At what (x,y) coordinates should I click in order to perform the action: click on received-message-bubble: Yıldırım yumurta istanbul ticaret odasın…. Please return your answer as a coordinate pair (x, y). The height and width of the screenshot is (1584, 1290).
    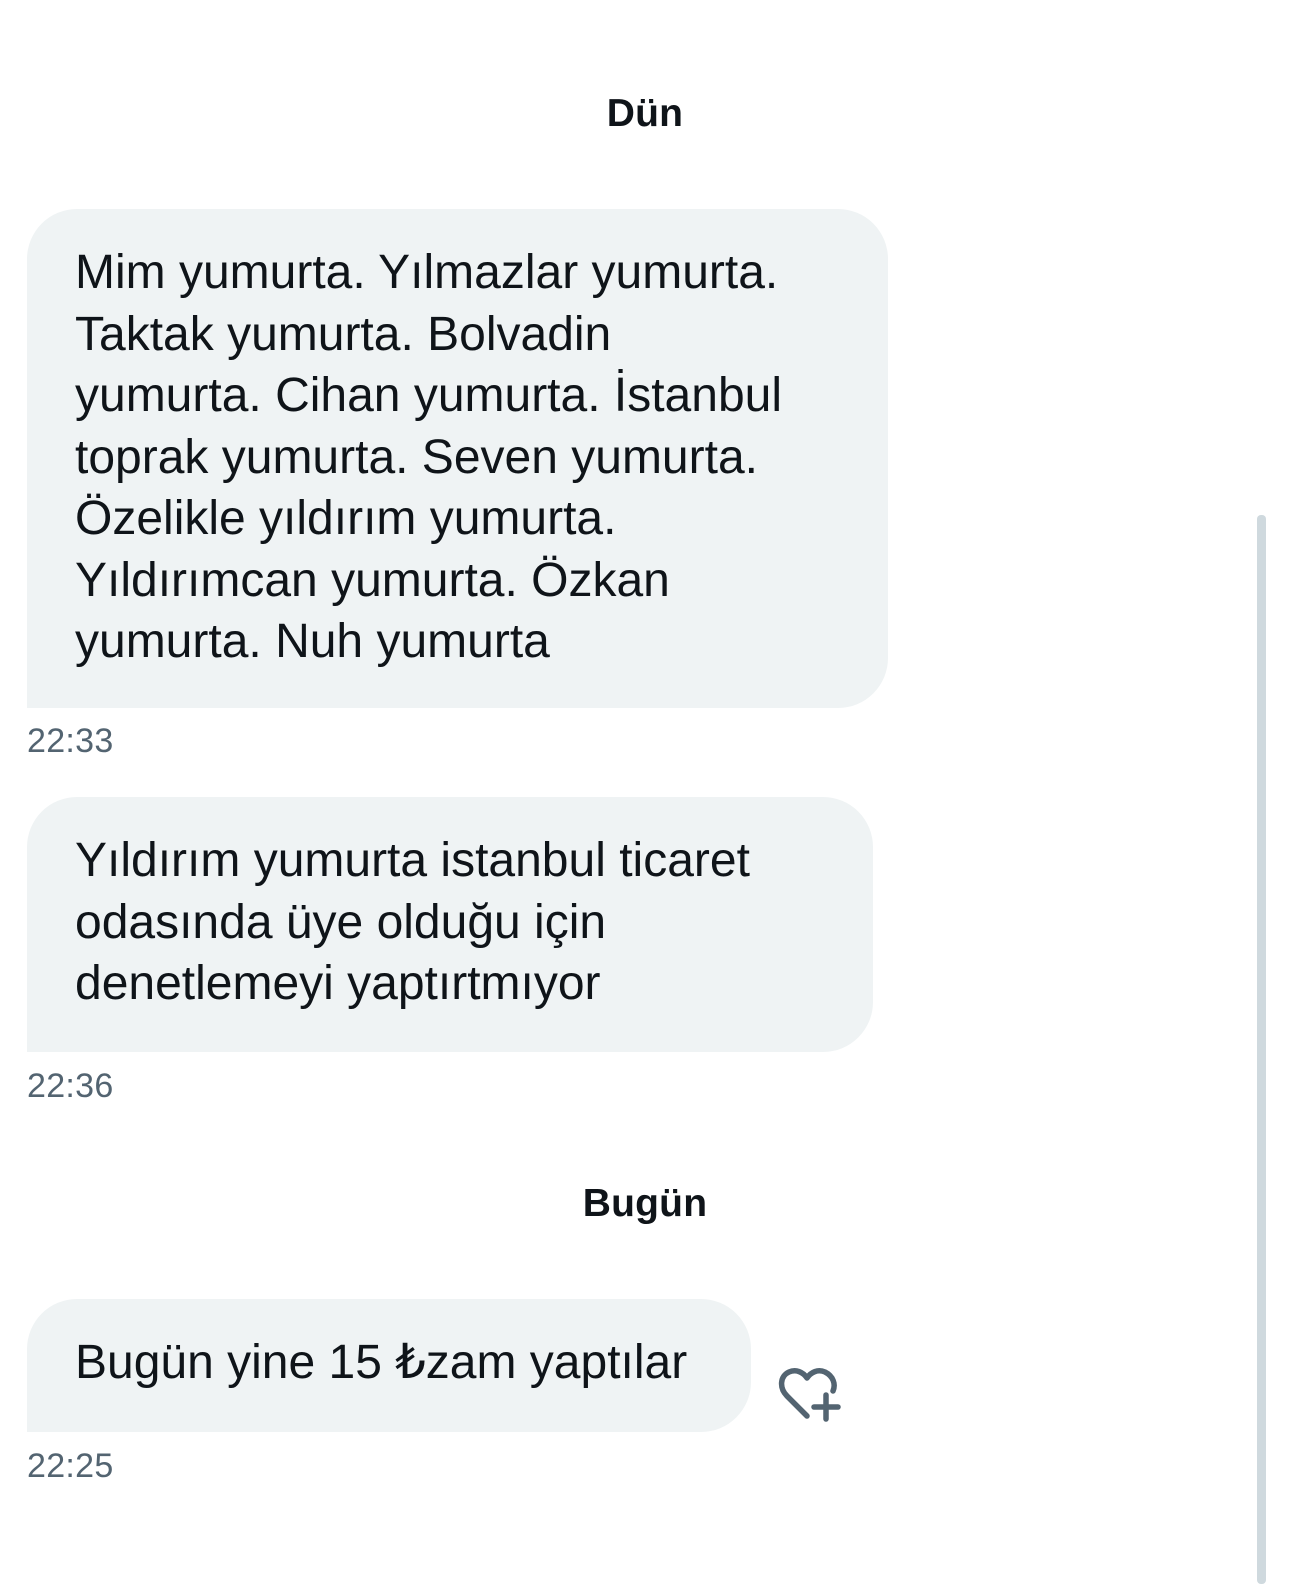
    Looking at the image, I should click on (450, 924).